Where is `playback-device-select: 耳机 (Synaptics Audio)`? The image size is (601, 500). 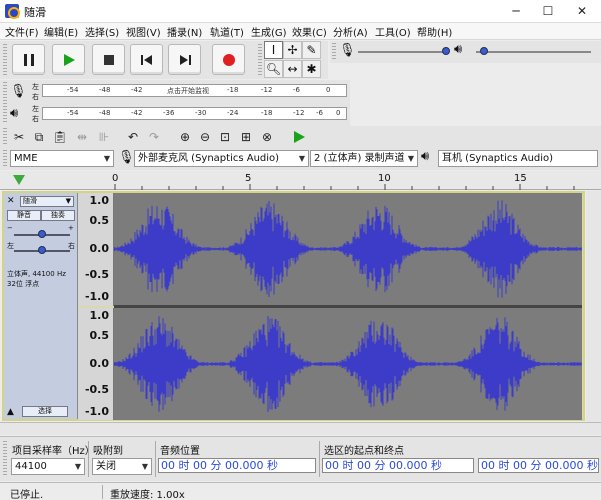
playback-device-select: 耳机 (Synaptics Audio) is located at coordinates (518, 158).